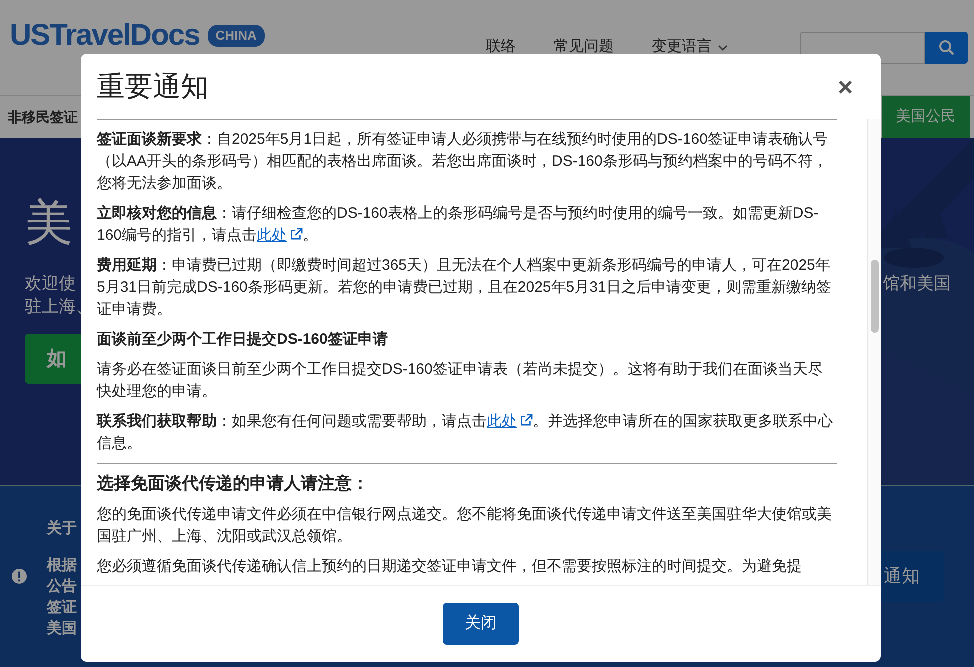 The width and height of the screenshot is (974, 667). Describe the element at coordinates (690, 47) in the screenshot. I see `nav-link: 变更语言` at that location.